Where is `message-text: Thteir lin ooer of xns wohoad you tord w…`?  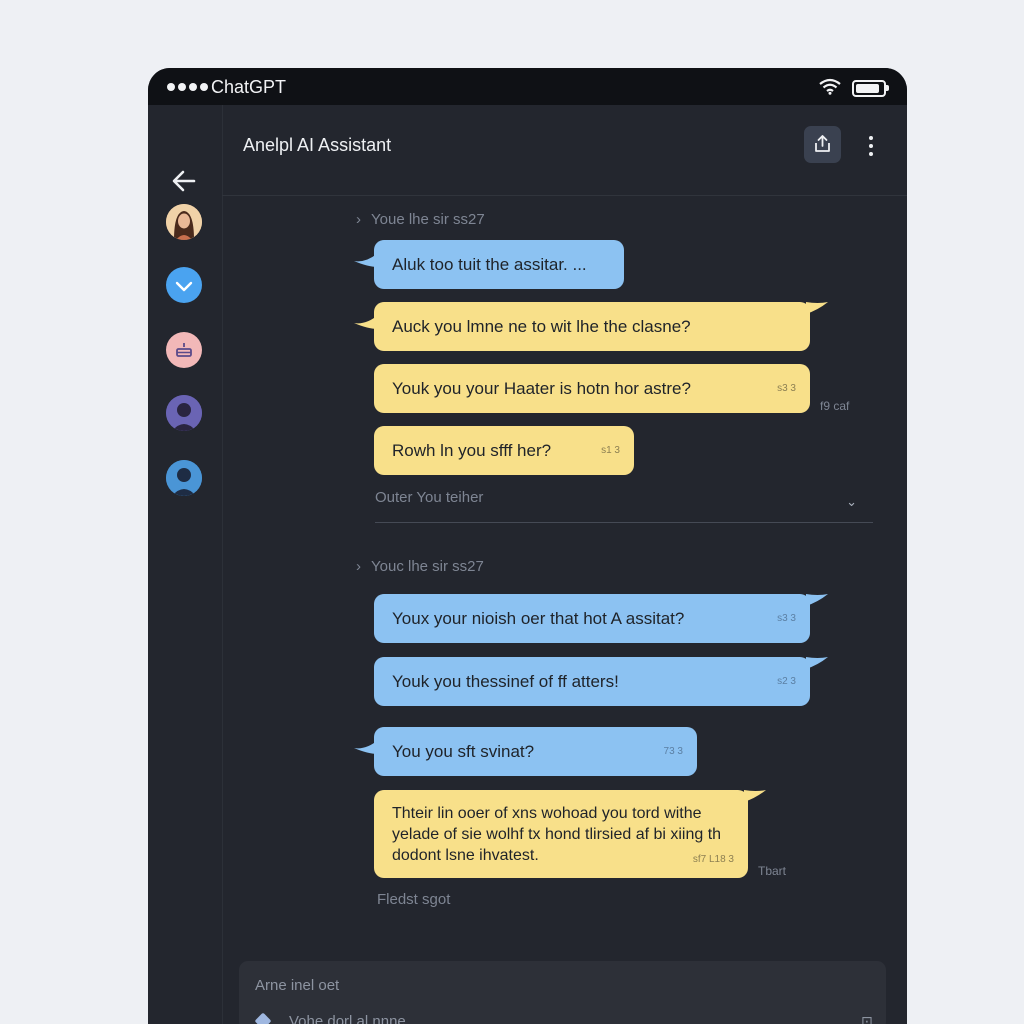 message-text: Thteir lin ooer of xns wohoad you tord w… is located at coordinates (557, 834).